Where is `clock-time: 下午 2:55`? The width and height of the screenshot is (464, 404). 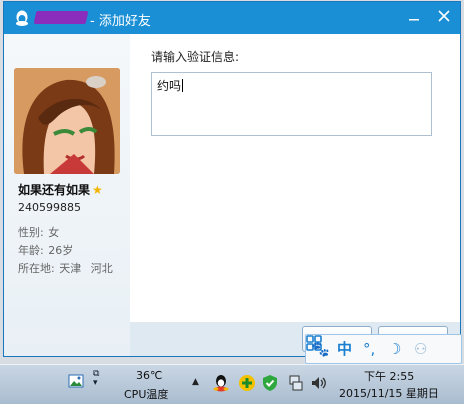
clock-time: 下午 2:55 is located at coordinates (389, 376).